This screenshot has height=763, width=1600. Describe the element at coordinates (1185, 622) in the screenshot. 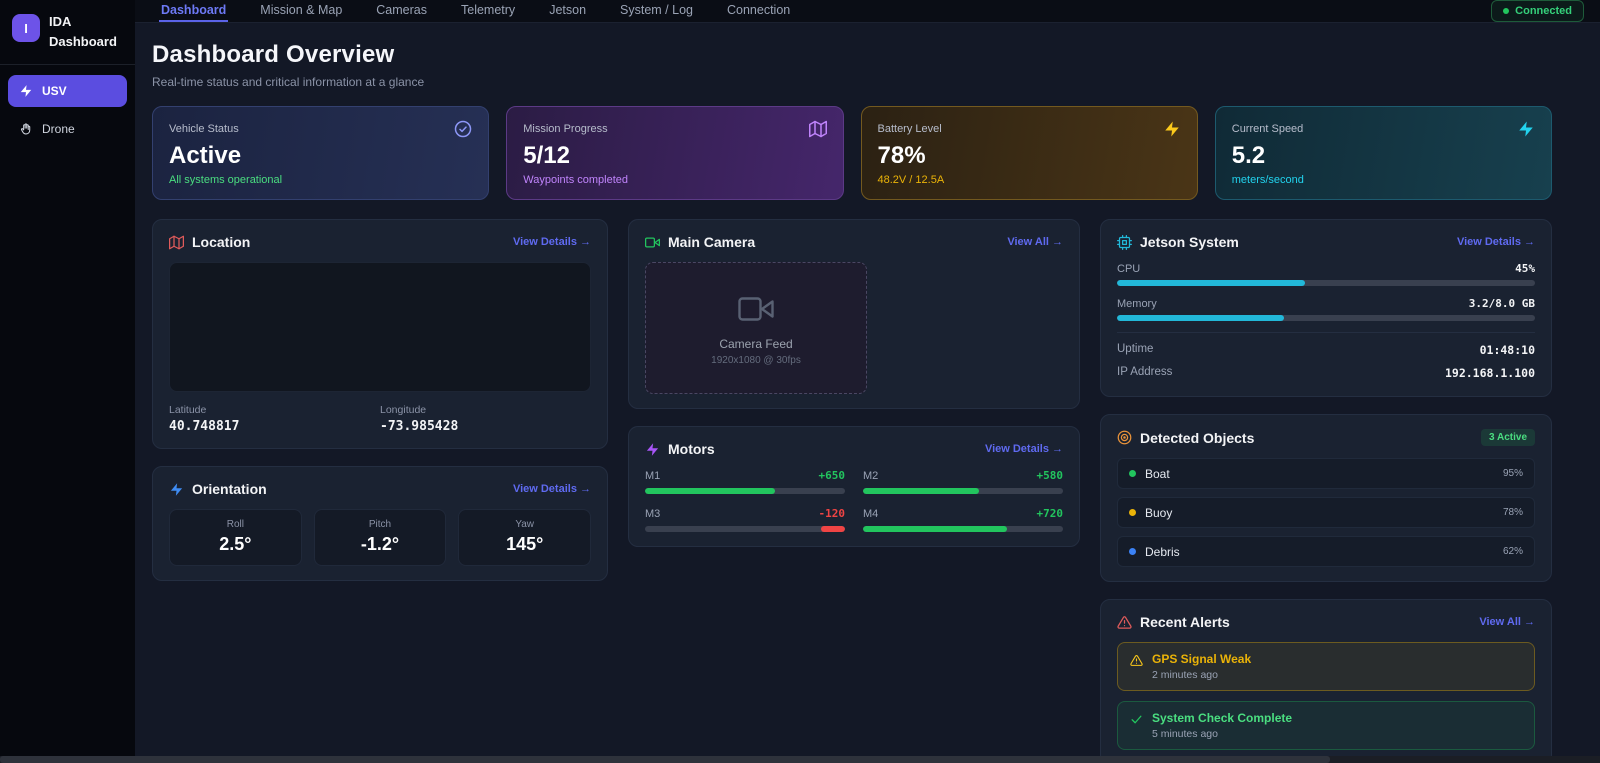

I see `card-title: Recent Alerts` at that location.